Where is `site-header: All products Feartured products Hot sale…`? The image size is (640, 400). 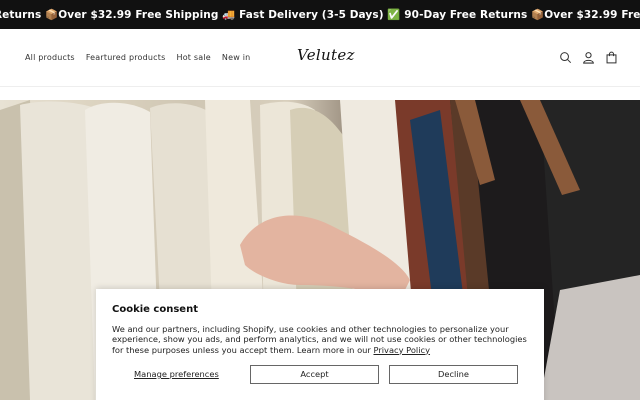 site-header: All products Feartured products Hot sale… is located at coordinates (320, 58).